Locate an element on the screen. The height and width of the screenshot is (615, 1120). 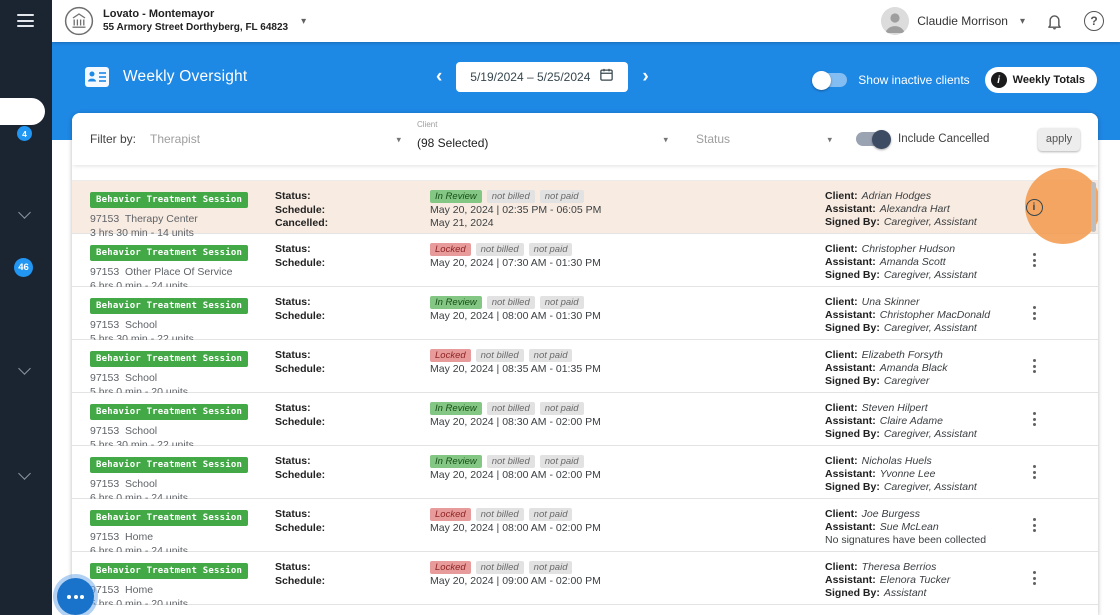
notifications-bell-icon is located at coordinates (1054, 21).